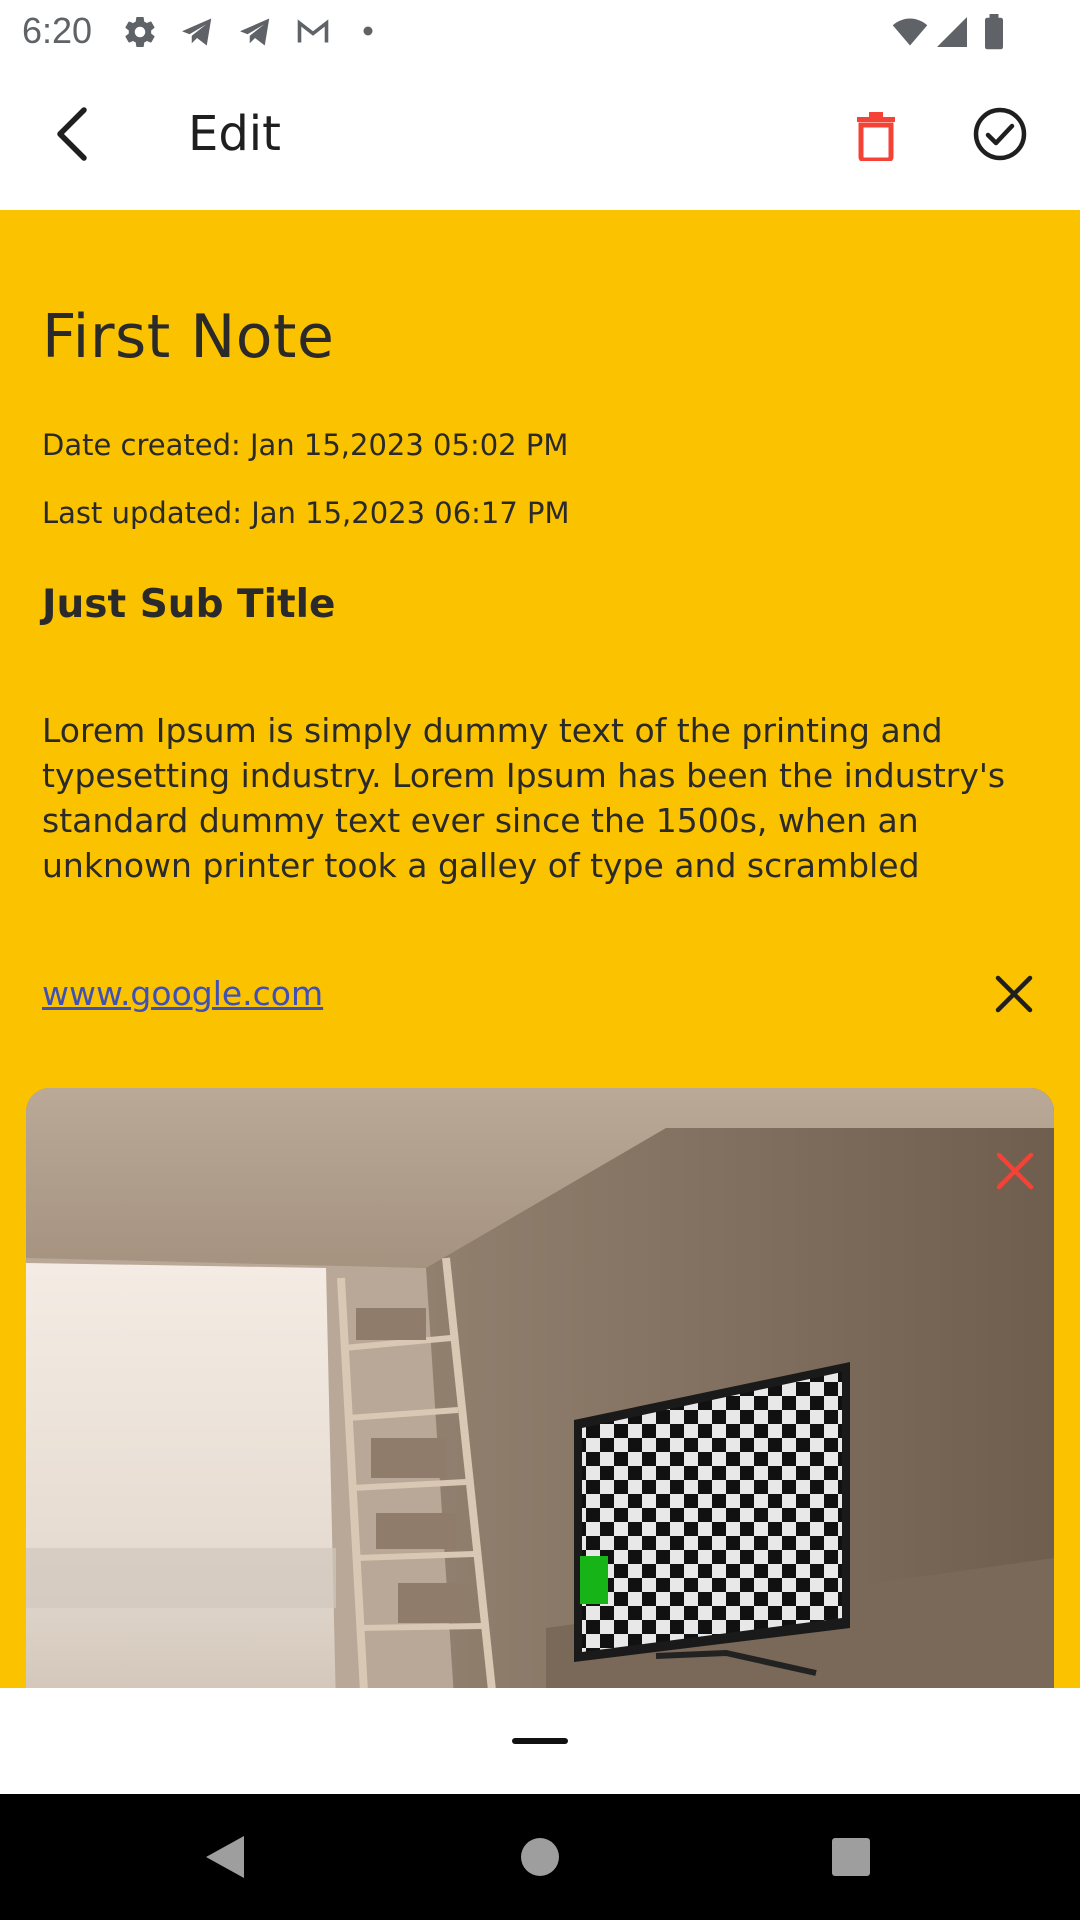 Image resolution: width=1080 pixels, height=1920 pixels. I want to click on back-triangle-icon, so click(225, 1857).